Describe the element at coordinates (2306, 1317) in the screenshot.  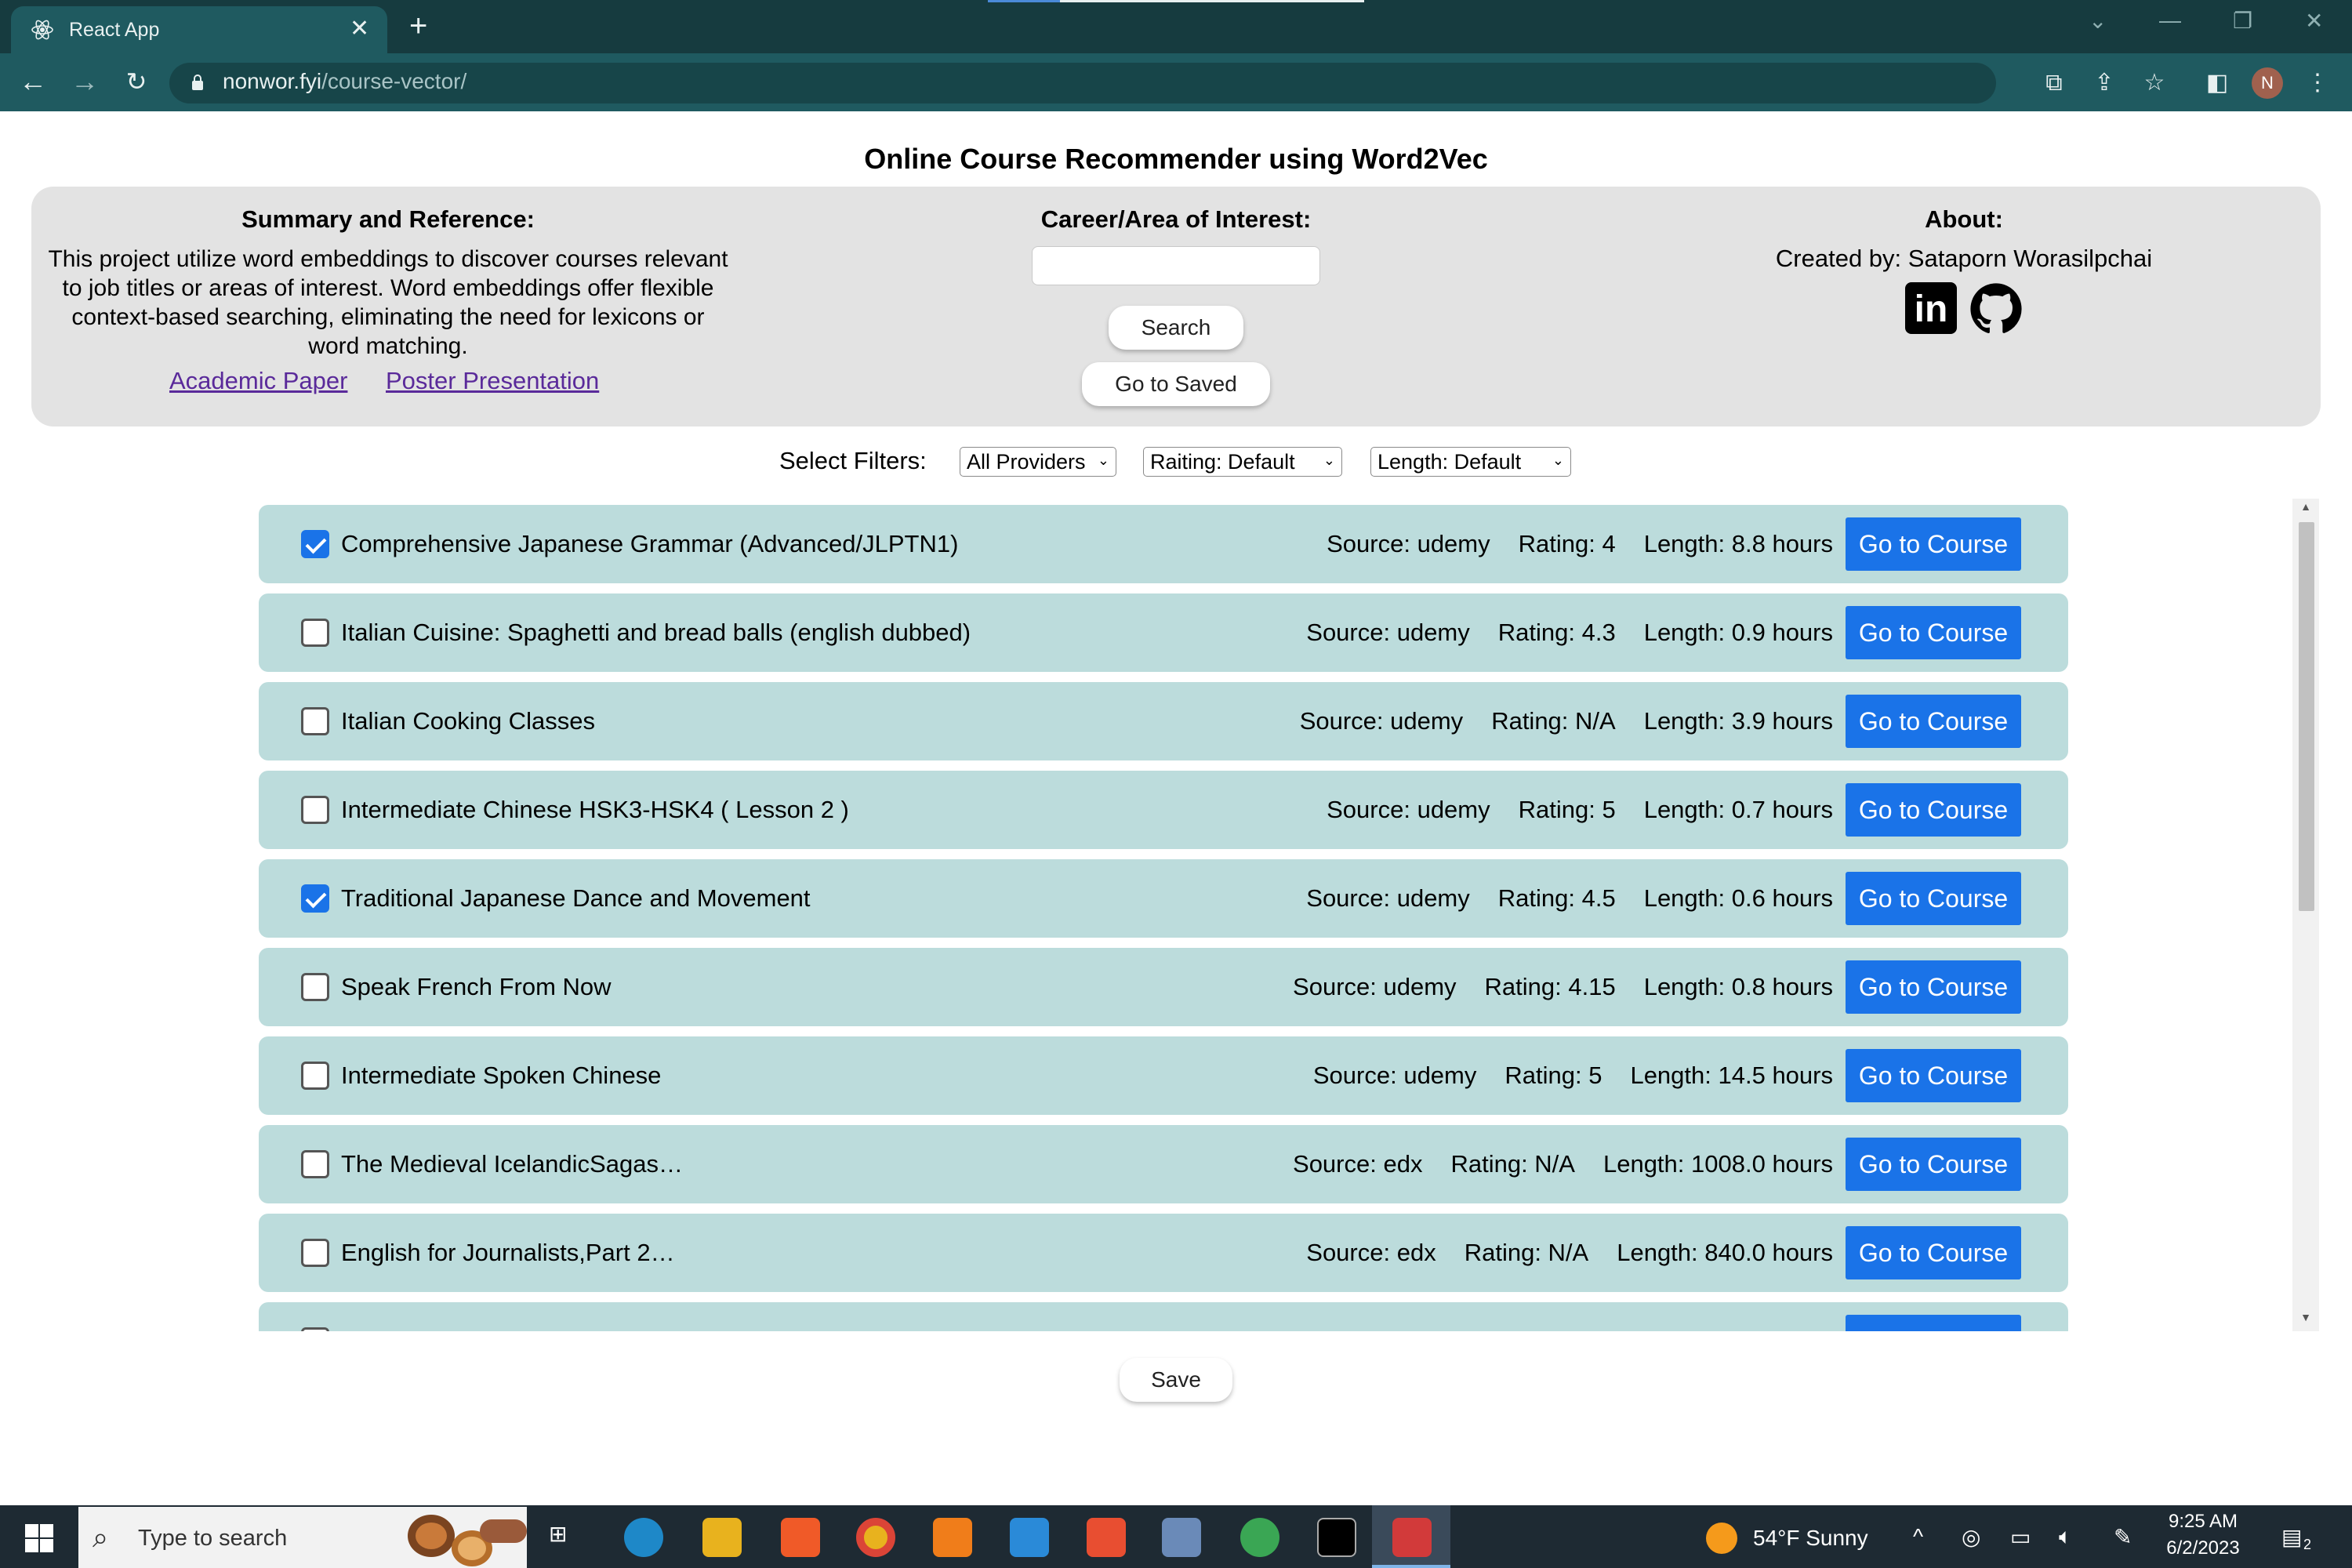
I see `scroll-down-icon: ▼` at that location.